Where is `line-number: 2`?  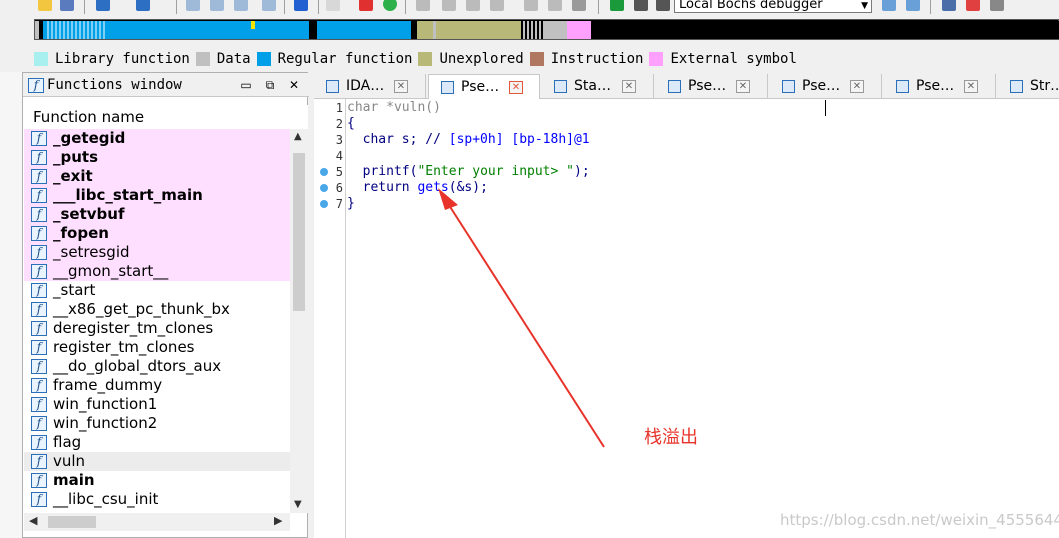
line-number: 2 is located at coordinates (339, 124).